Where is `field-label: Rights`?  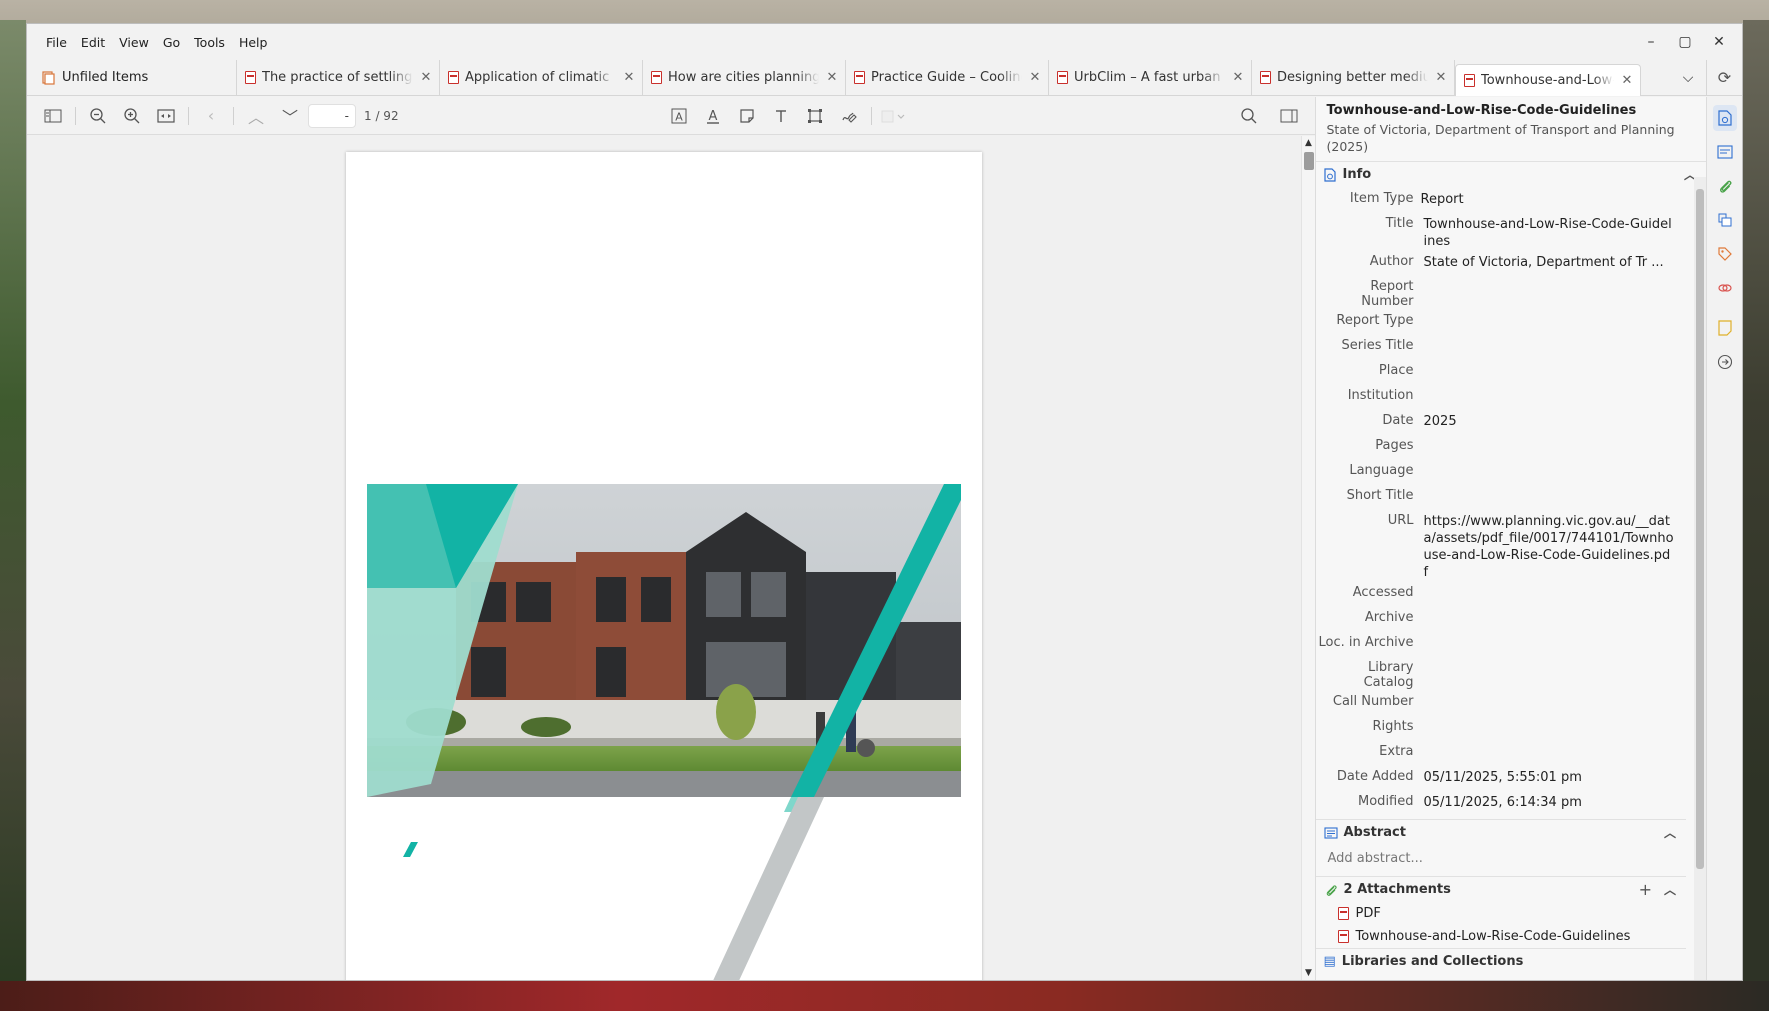 field-label: Rights is located at coordinates (1393, 726).